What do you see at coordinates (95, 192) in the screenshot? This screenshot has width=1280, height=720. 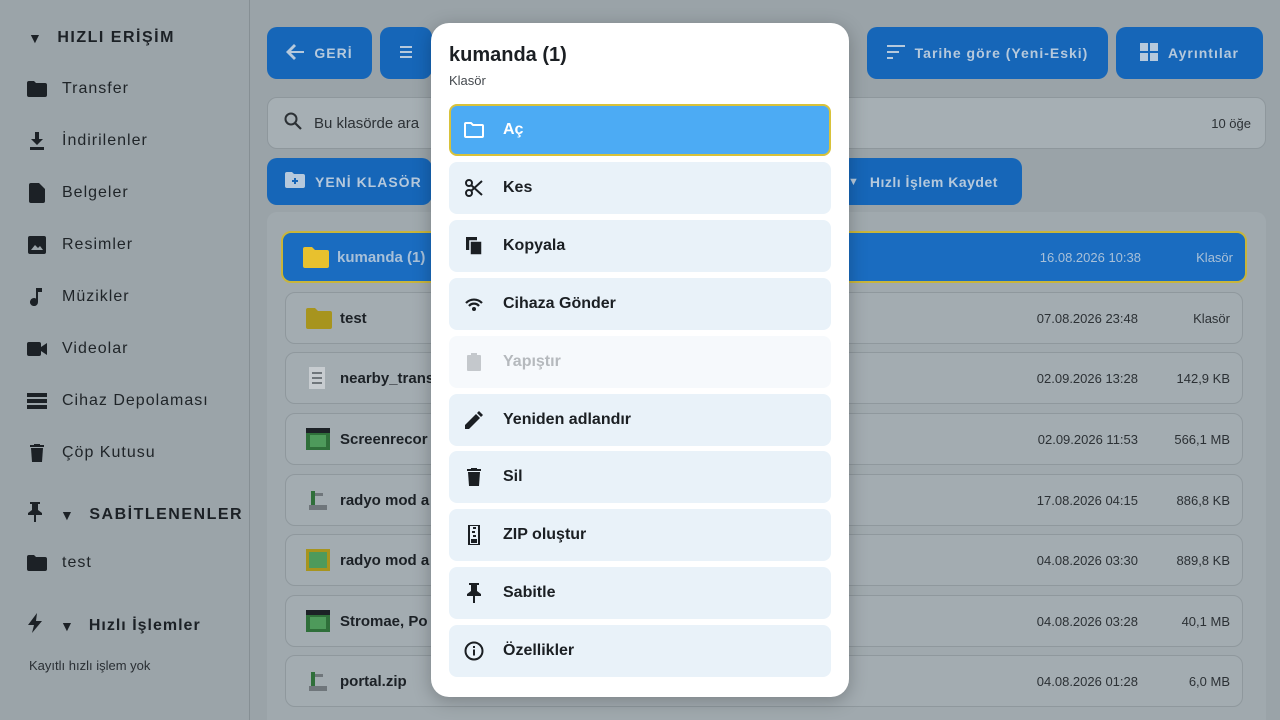 I see `sidebar-item-label: Belgeler` at bounding box center [95, 192].